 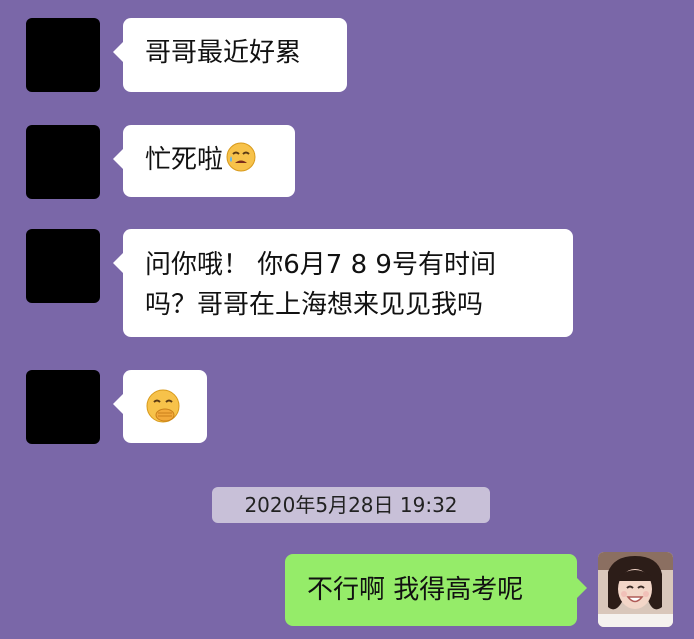 What do you see at coordinates (163, 406) in the screenshot?
I see `hand-over-mouth-emoji-icon` at bounding box center [163, 406].